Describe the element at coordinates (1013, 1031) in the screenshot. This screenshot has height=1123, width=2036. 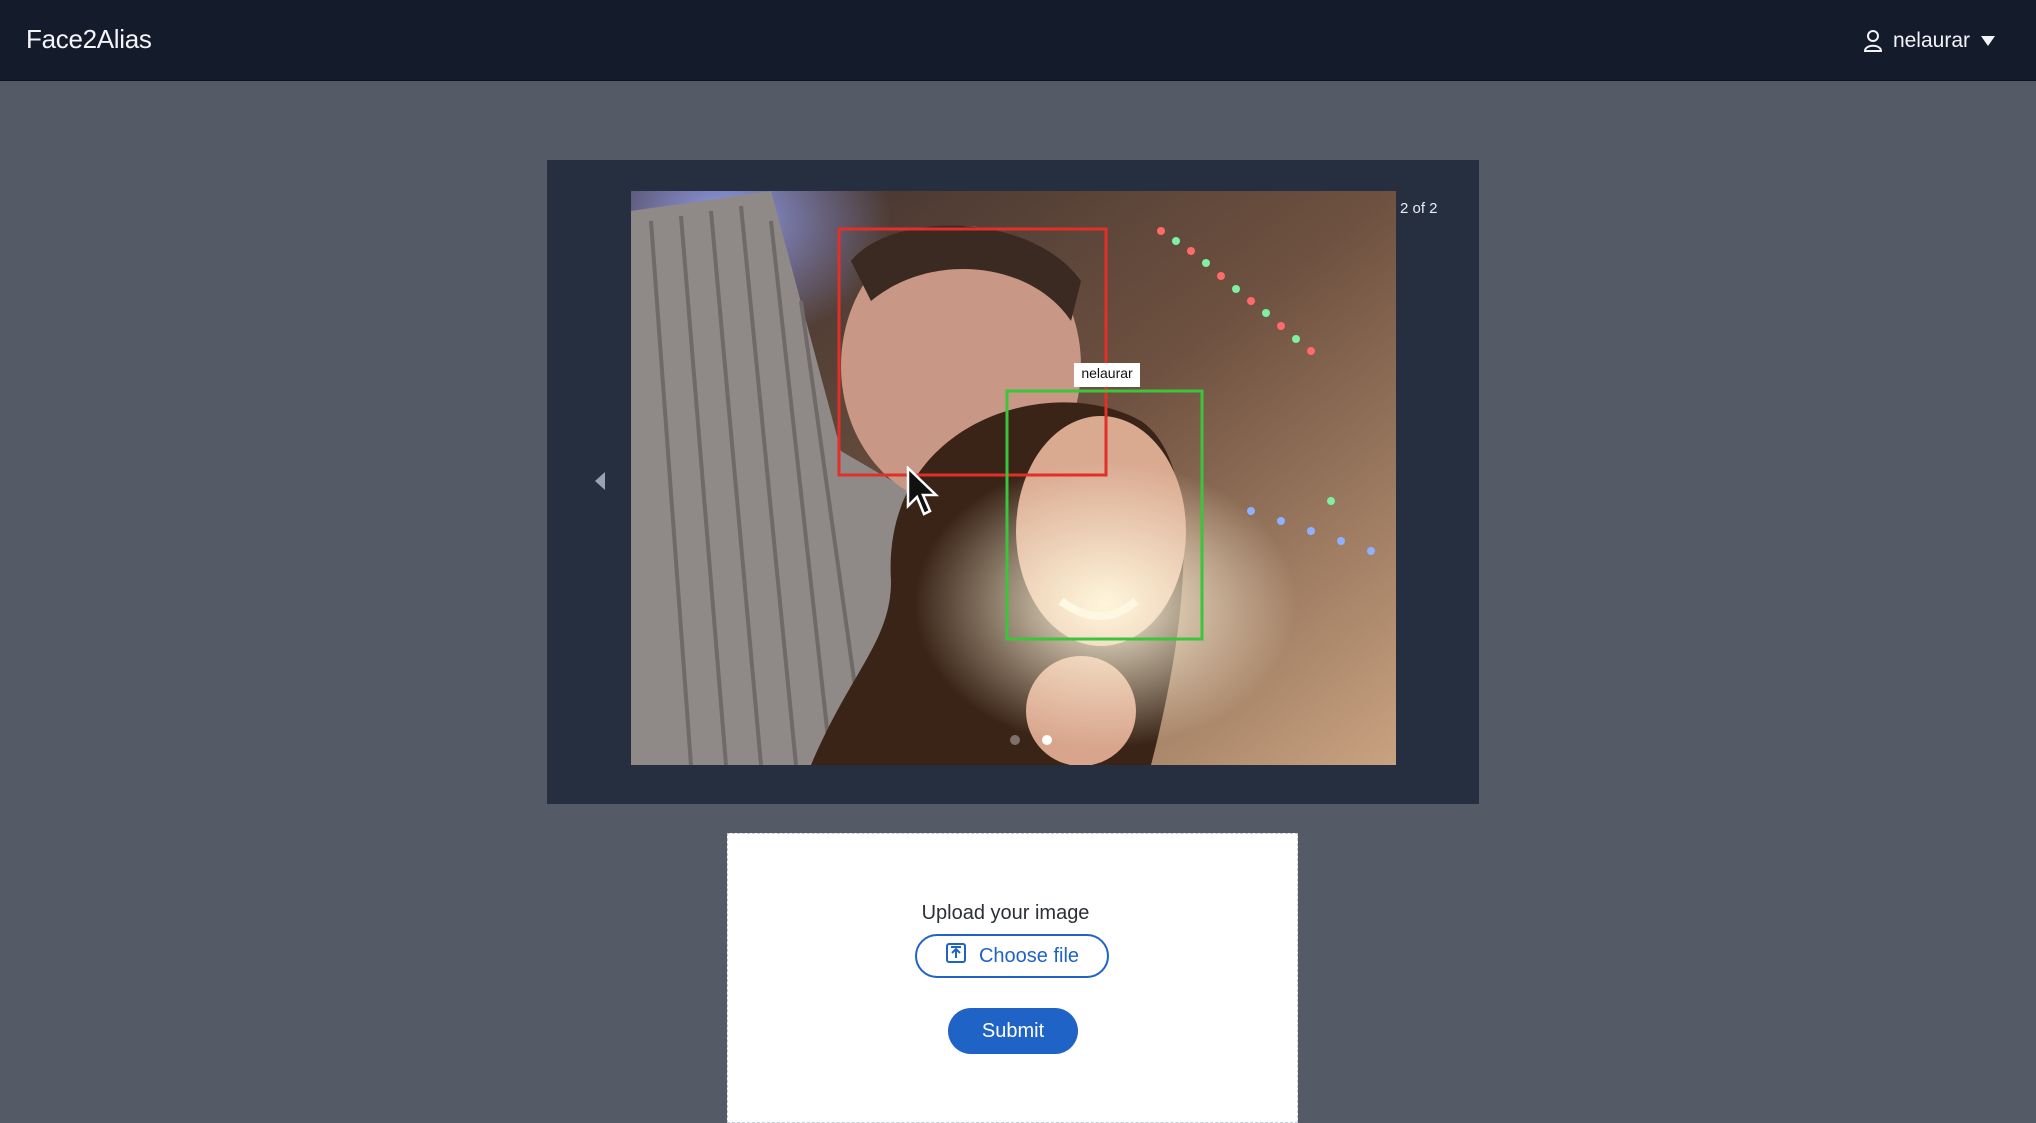
I see `submit-button: Submit` at that location.